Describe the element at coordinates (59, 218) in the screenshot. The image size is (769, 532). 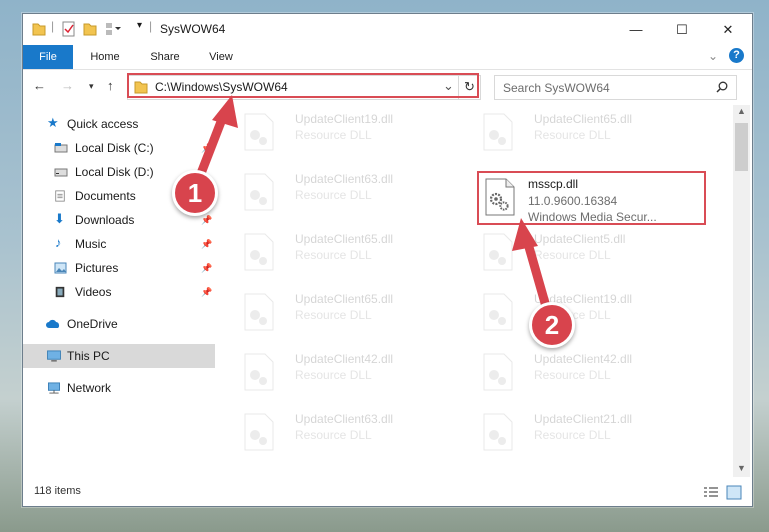
I see `download-icon: ⬇` at that location.